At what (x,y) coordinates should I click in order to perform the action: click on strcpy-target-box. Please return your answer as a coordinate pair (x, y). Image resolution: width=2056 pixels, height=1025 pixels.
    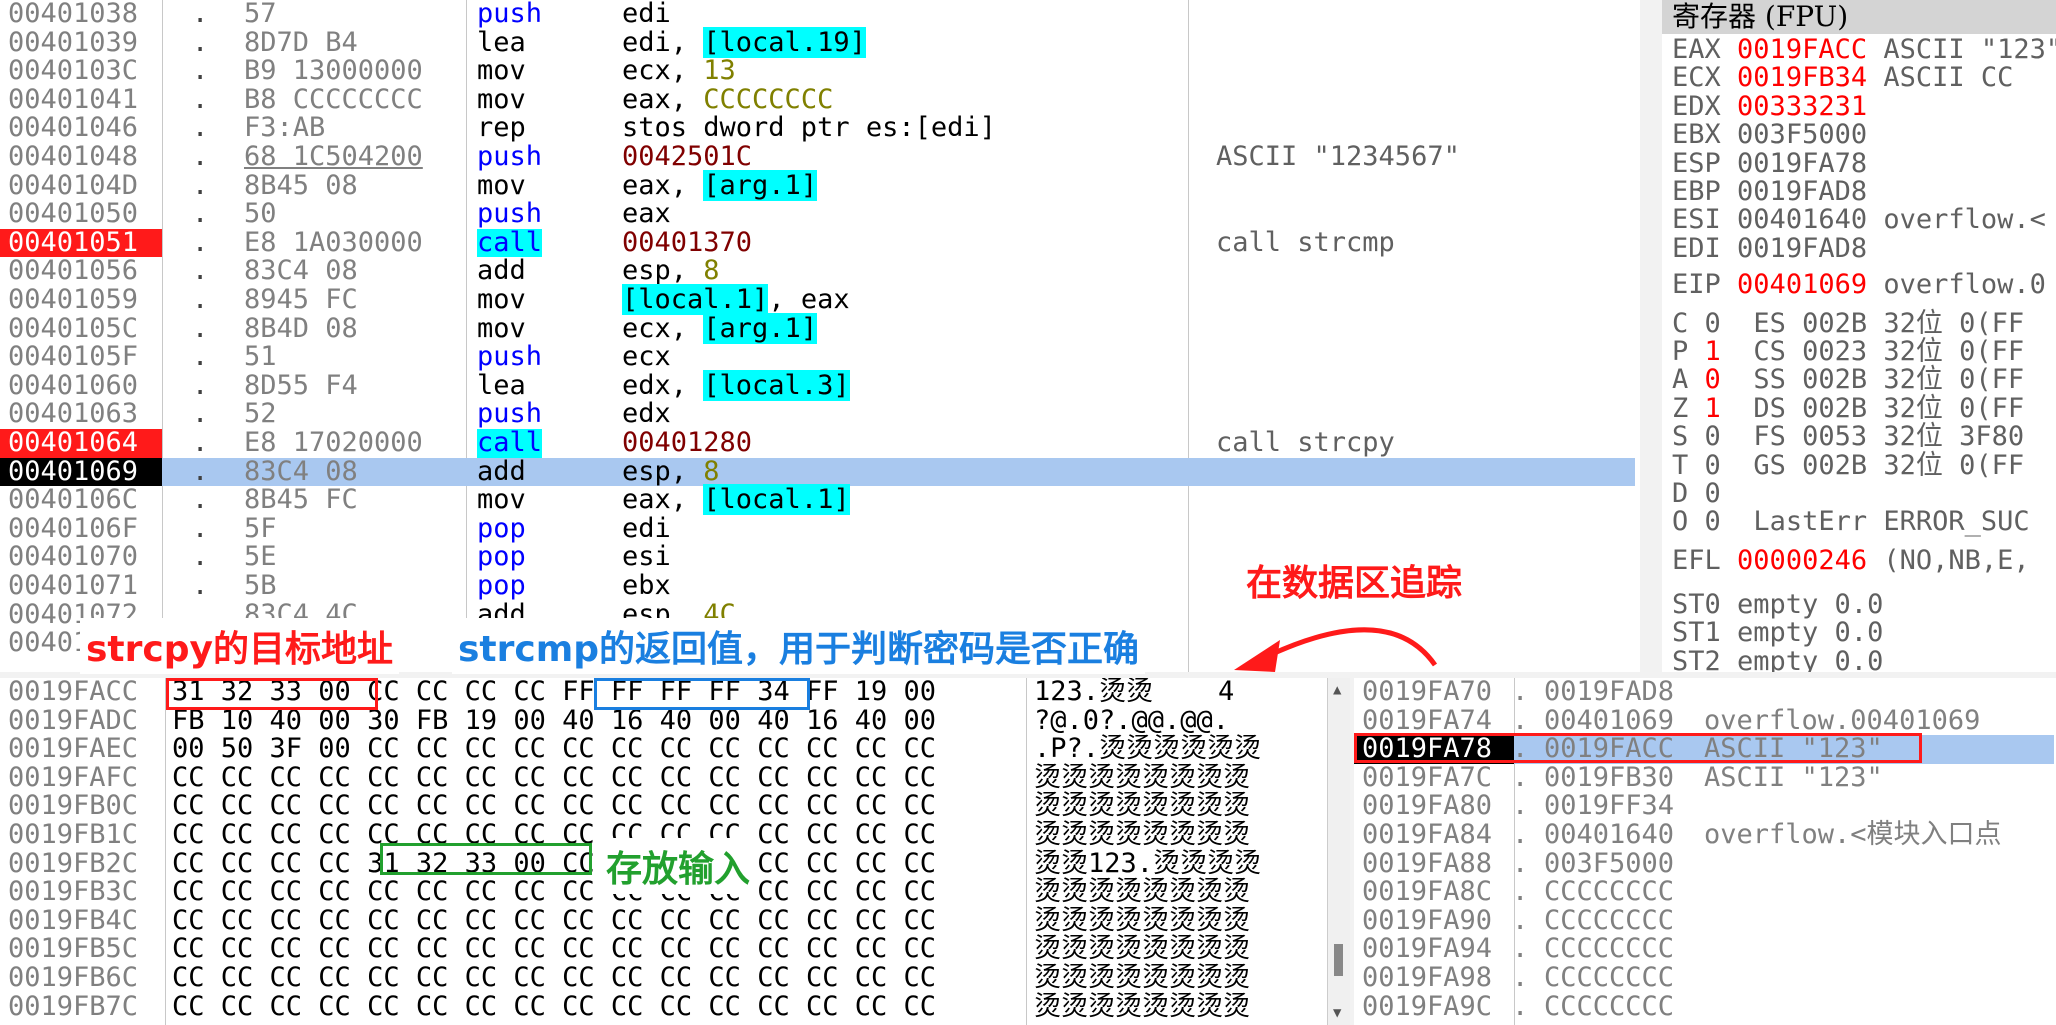
    Looking at the image, I should click on (272, 694).